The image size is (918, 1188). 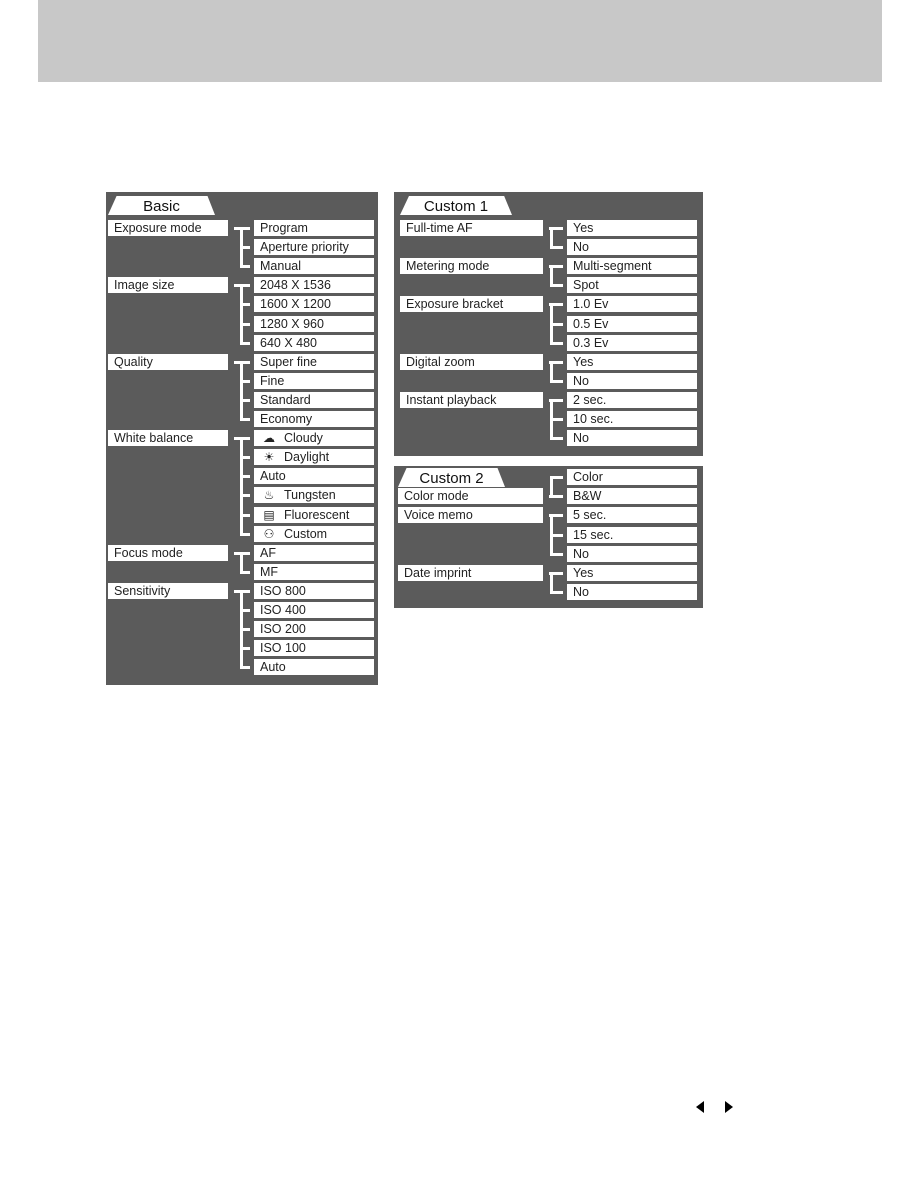 What do you see at coordinates (471, 361) in the screenshot?
I see `menu-item-label: Digital zoom` at bounding box center [471, 361].